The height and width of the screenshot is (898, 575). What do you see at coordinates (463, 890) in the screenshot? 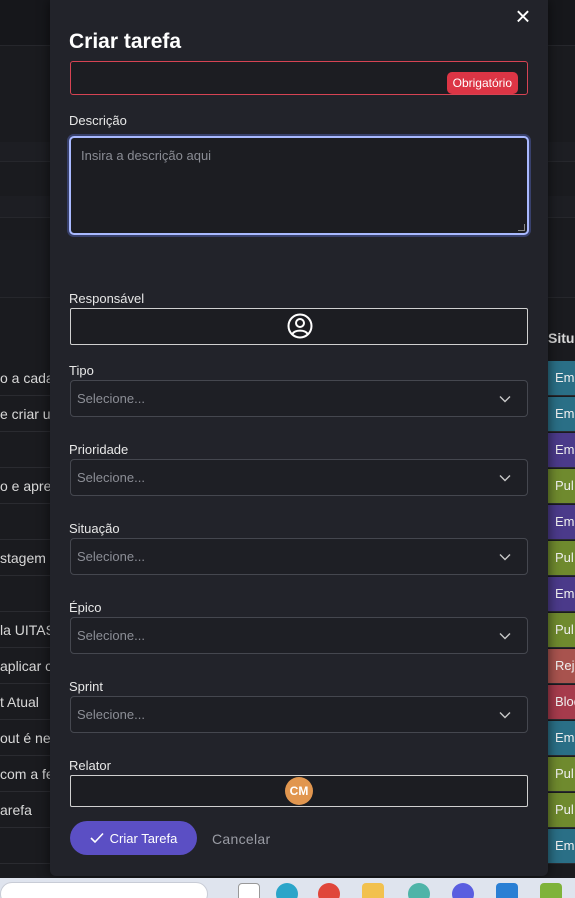
I see `discord-icon` at bounding box center [463, 890].